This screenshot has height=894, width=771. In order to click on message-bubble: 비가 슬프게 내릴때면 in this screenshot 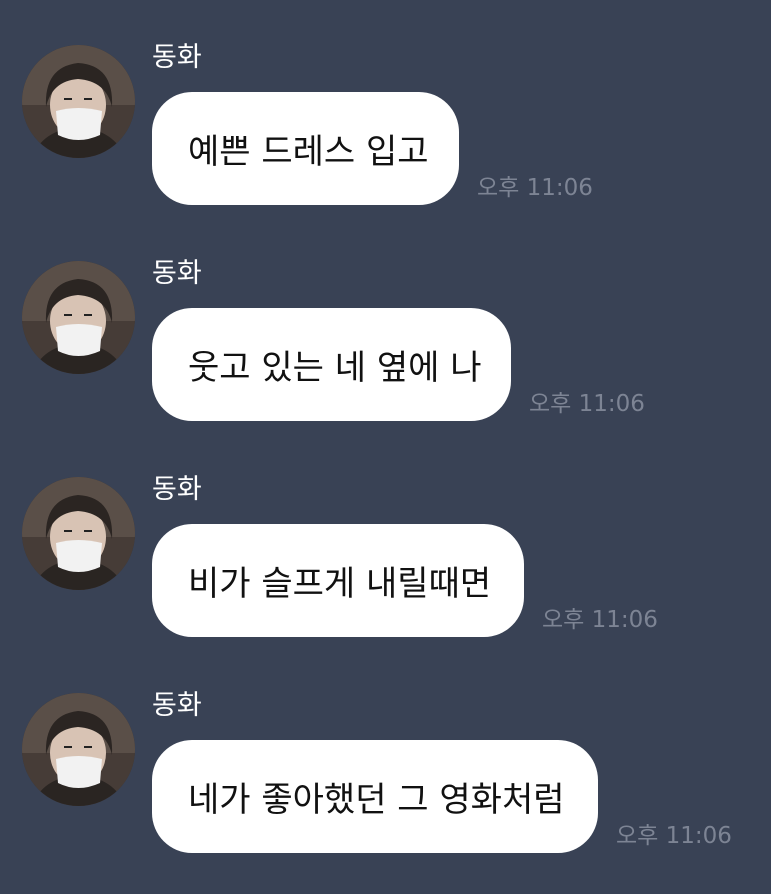, I will do `click(338, 580)`.